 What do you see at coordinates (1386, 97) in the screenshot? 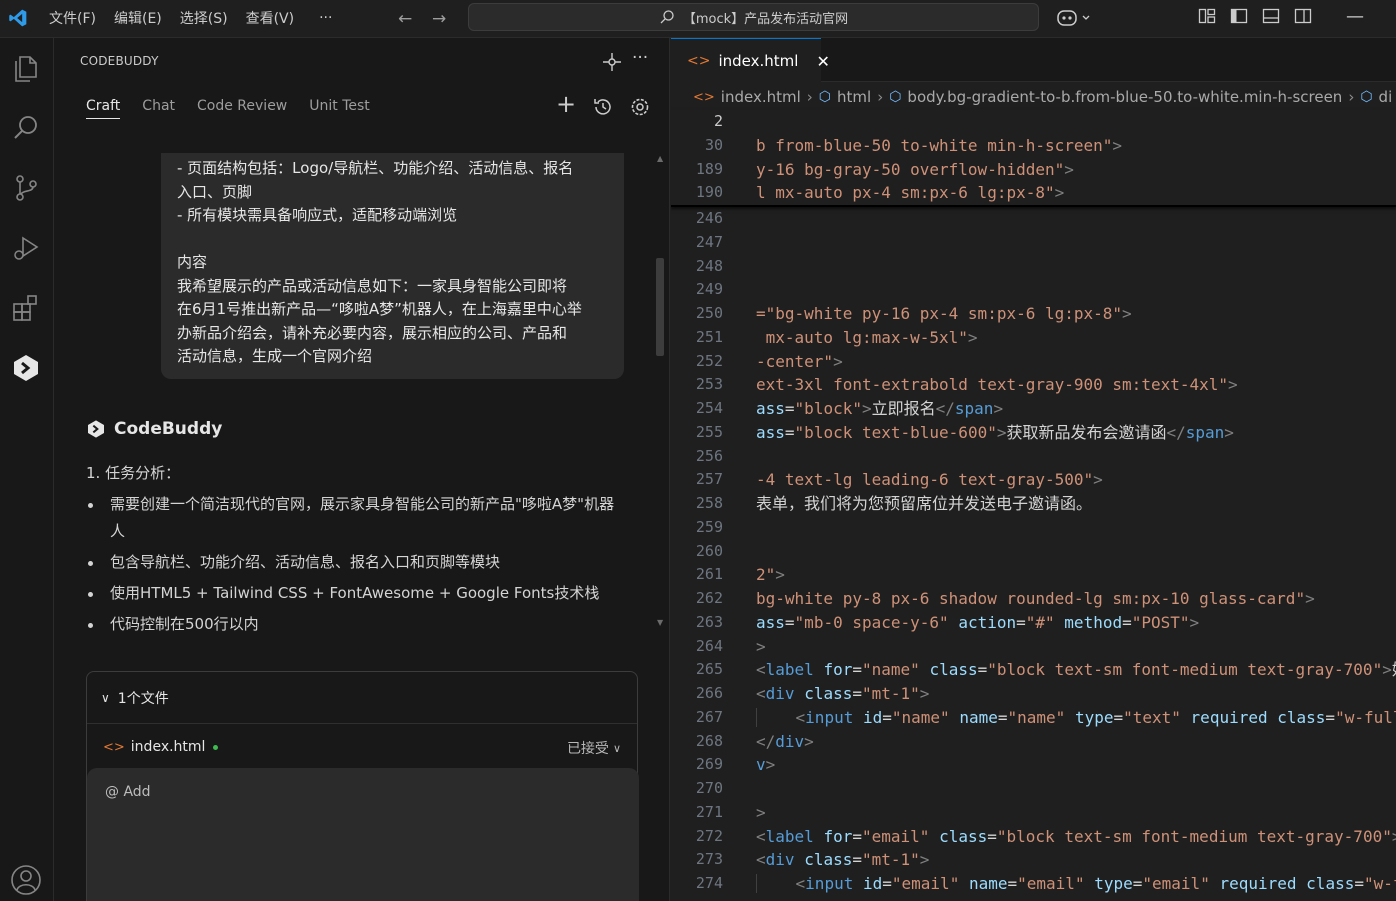
I see `breadcrumb-item: di` at bounding box center [1386, 97].